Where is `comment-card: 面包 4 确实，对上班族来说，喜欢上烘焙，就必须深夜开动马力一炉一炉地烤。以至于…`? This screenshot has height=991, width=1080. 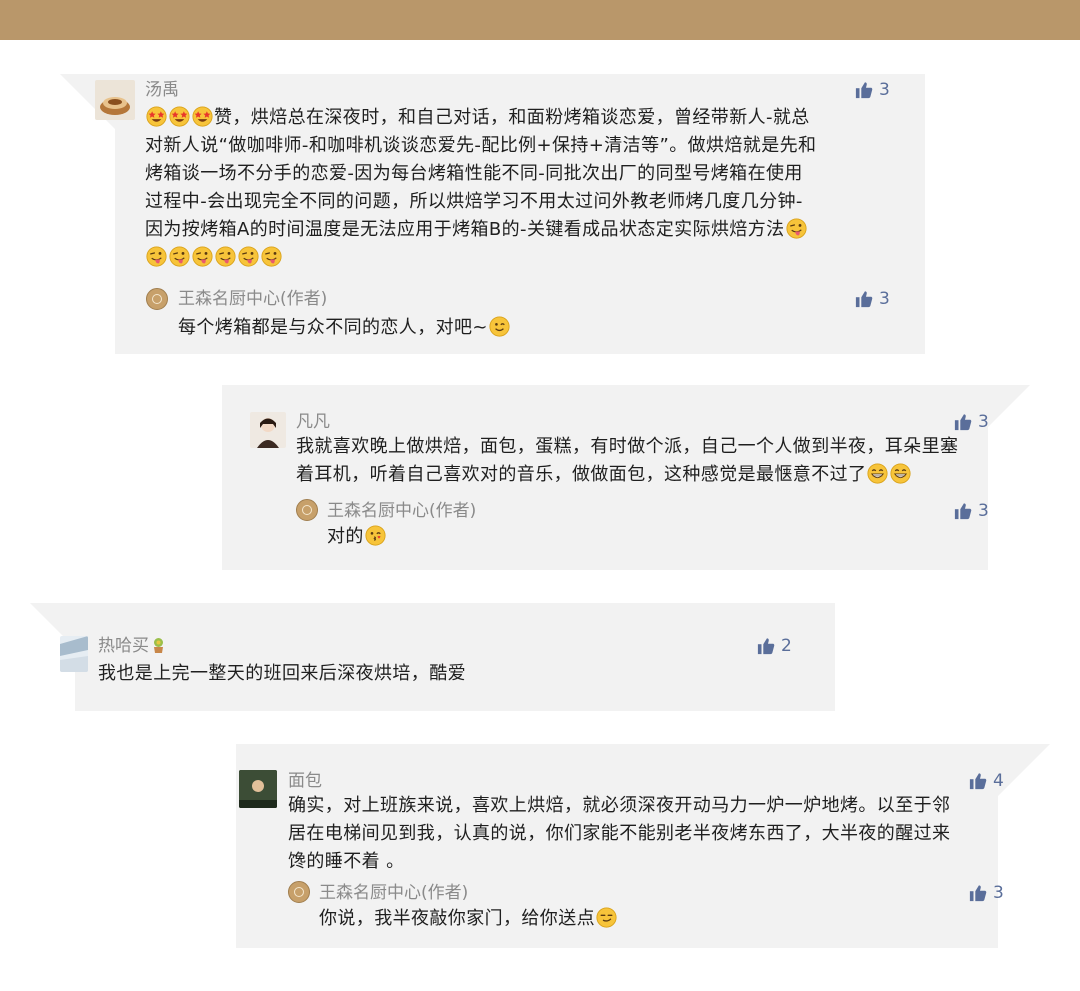
comment-card: 面包 4 确实，对上班族来说，喜欢上烘焙，就必须深夜开动马力一炉一炉地烤。以至于… is located at coordinates (620, 846).